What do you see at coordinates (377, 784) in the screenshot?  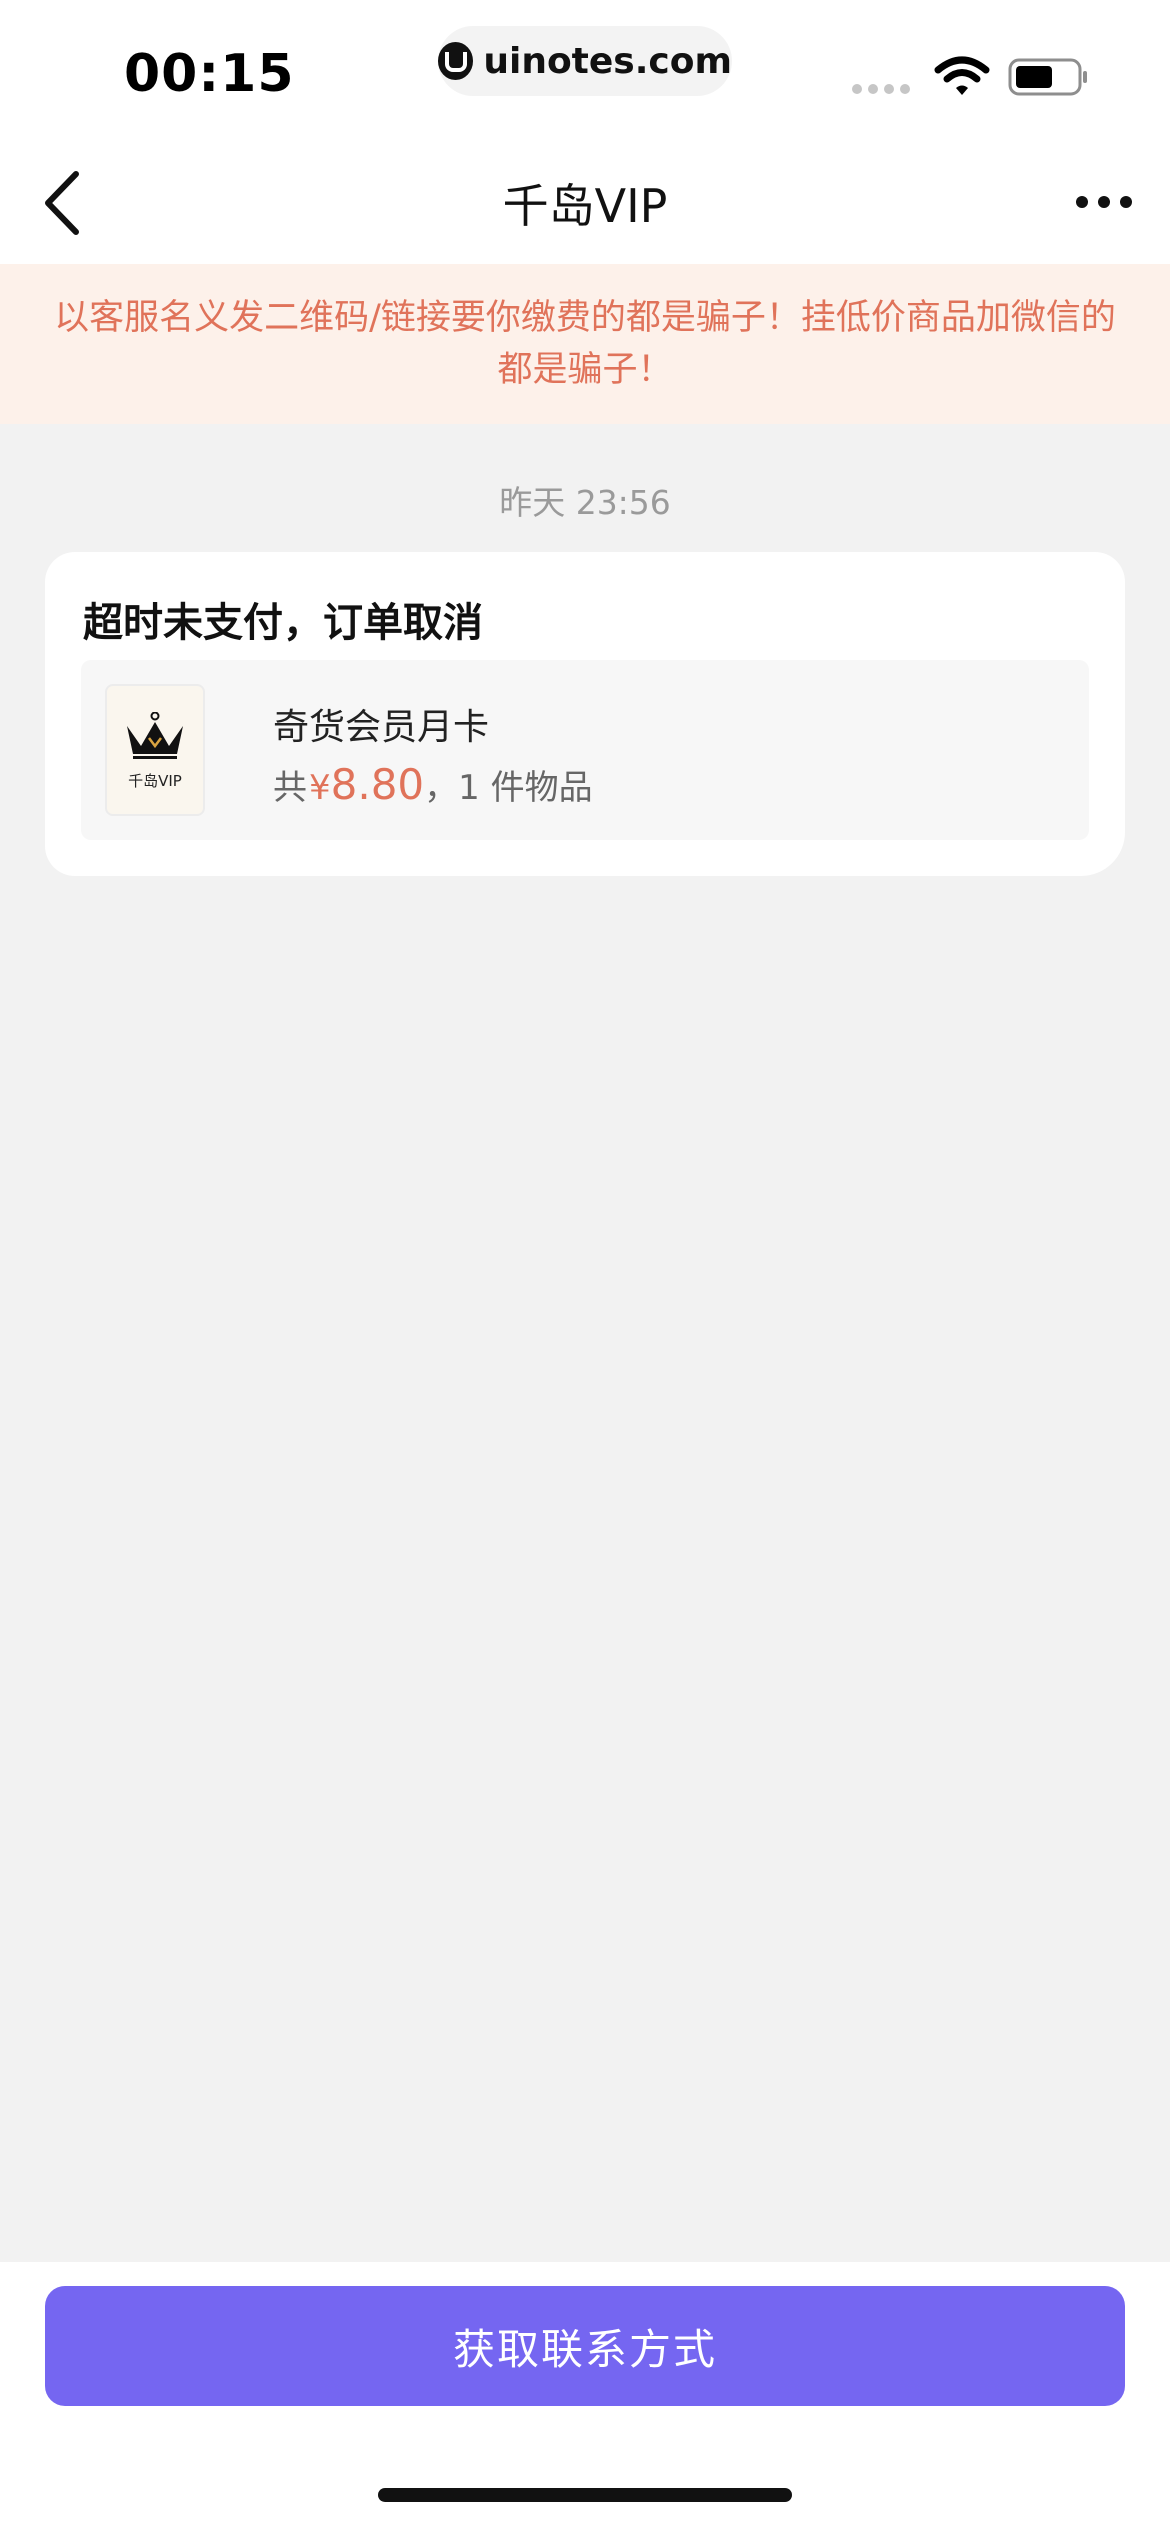 I see `price-value: 8.80` at bounding box center [377, 784].